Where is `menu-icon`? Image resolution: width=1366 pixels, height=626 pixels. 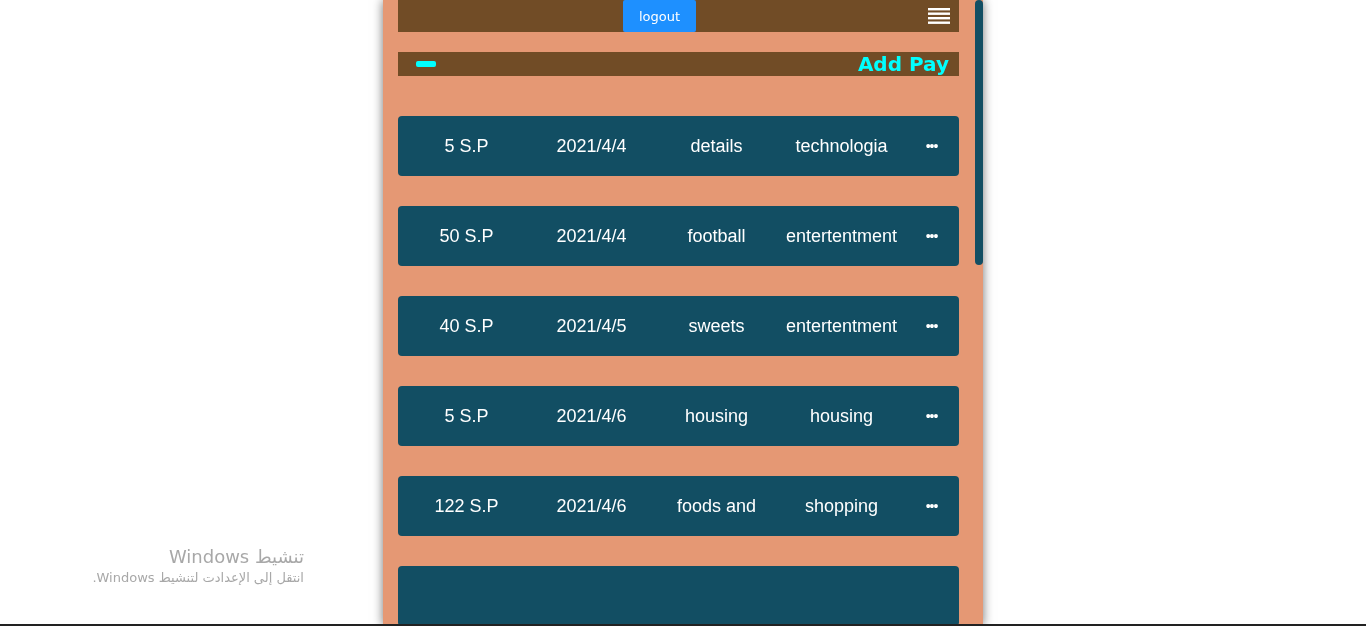 menu-icon is located at coordinates (939, 16).